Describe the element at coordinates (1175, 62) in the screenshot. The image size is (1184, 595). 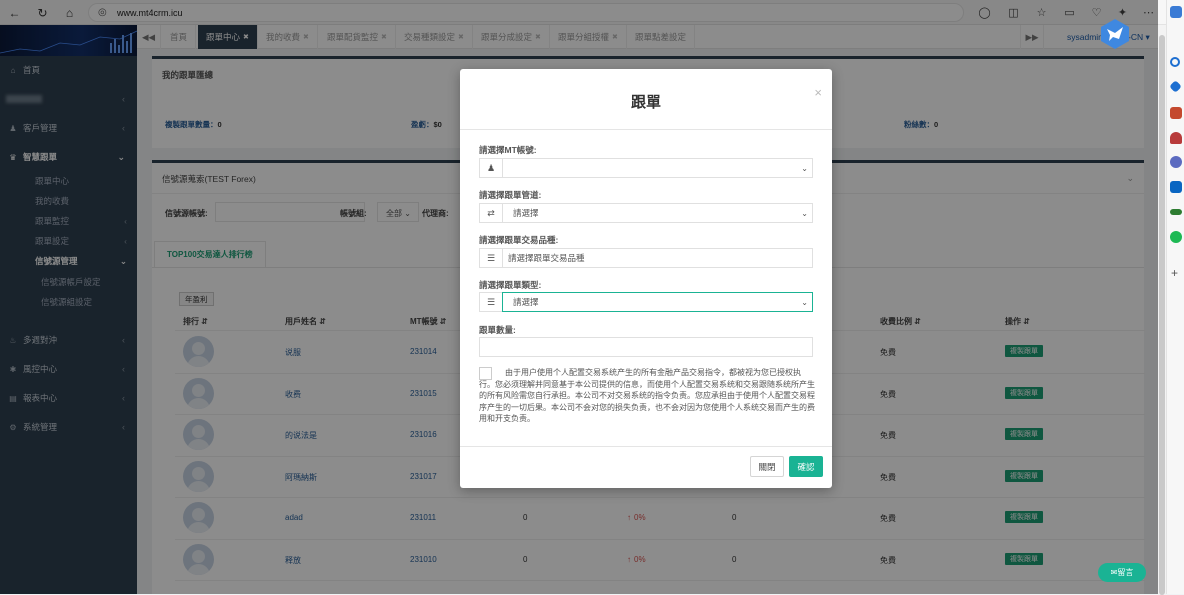
I see `search-icon` at that location.